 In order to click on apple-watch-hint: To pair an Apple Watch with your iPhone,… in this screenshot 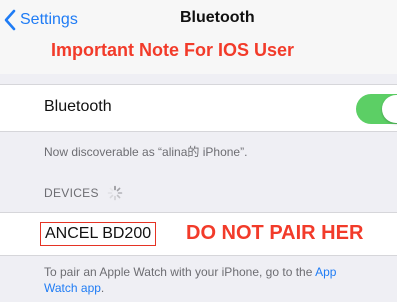, I will do `click(220, 280)`.